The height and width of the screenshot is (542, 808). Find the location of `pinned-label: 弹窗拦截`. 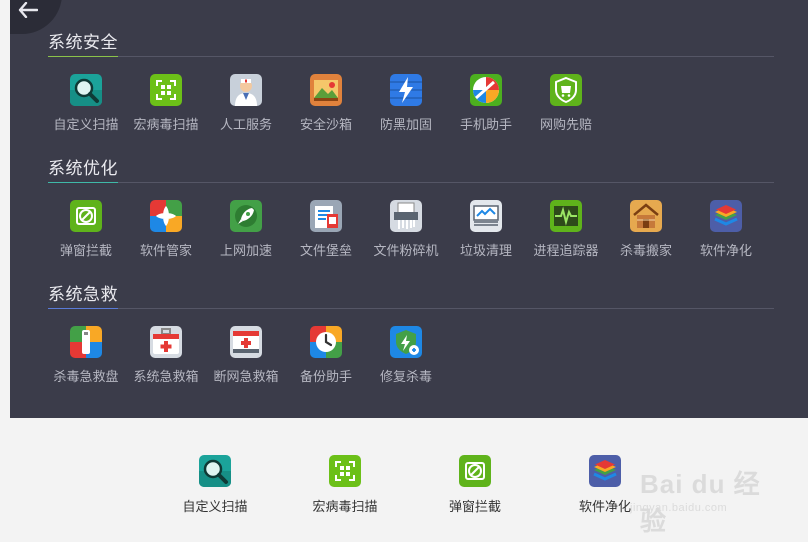

pinned-label: 弹窗拦截 is located at coordinates (474, 506).